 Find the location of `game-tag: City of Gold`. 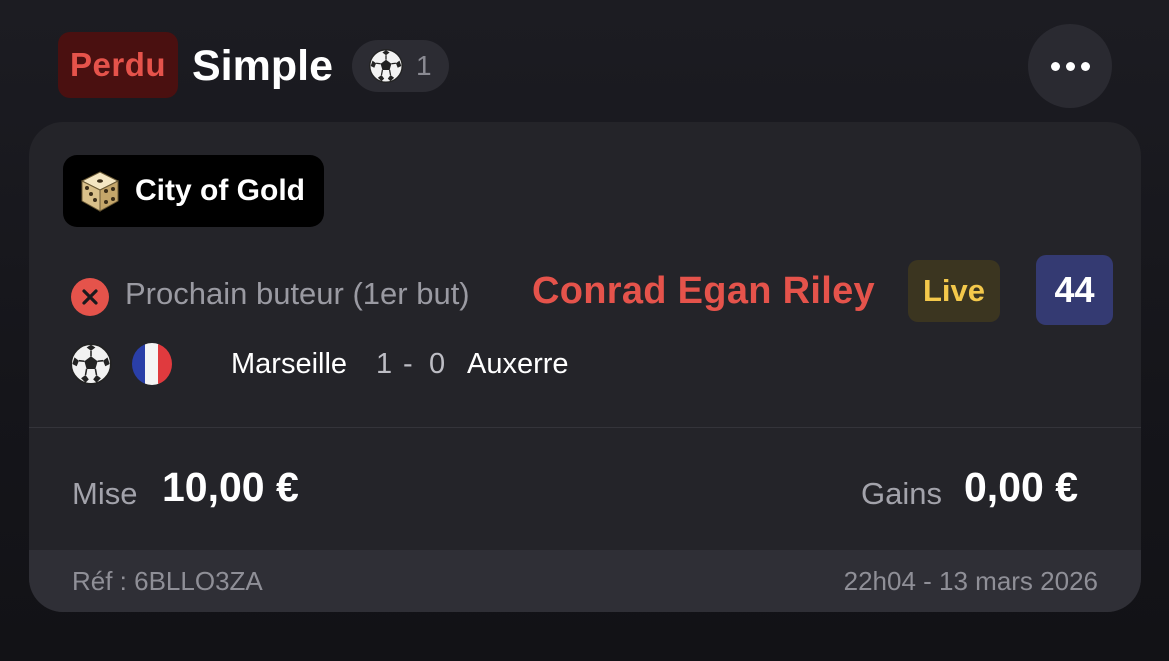

game-tag: City of Gold is located at coordinates (193, 191).